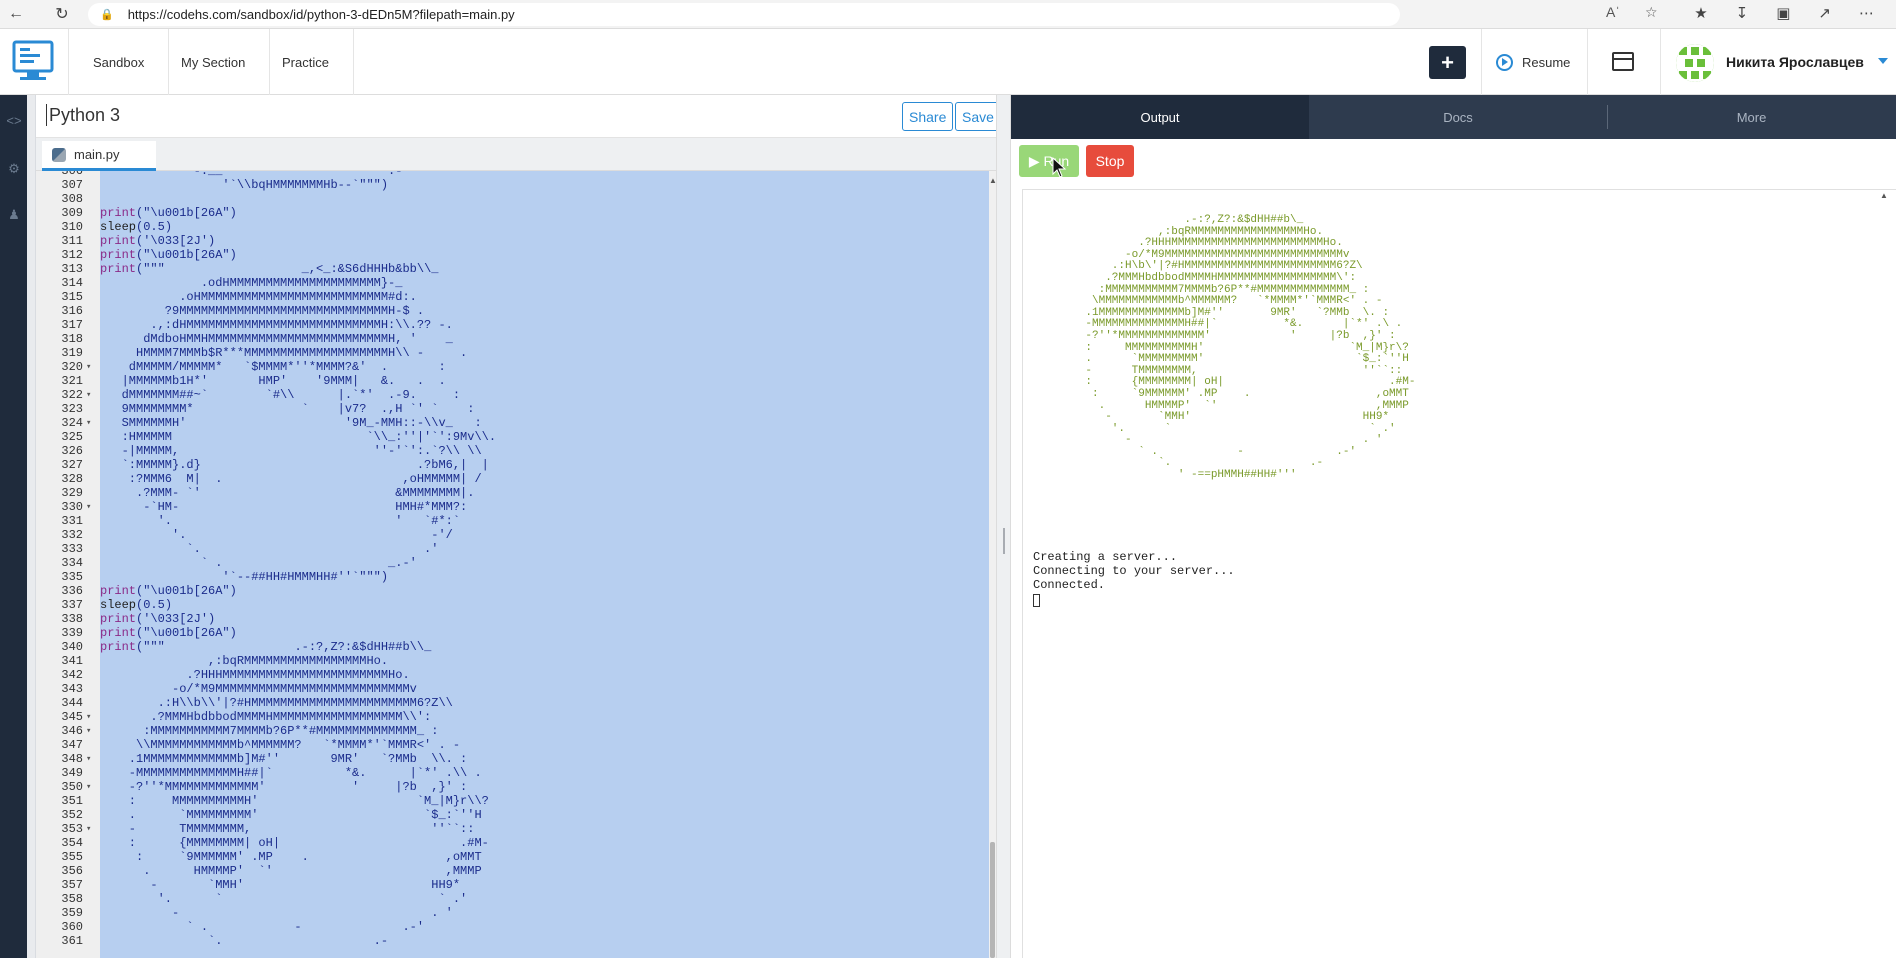  Describe the element at coordinates (512, 871) in the screenshot. I see `code-line: 356 . HMMMMP' `' ,MMMP` at that location.